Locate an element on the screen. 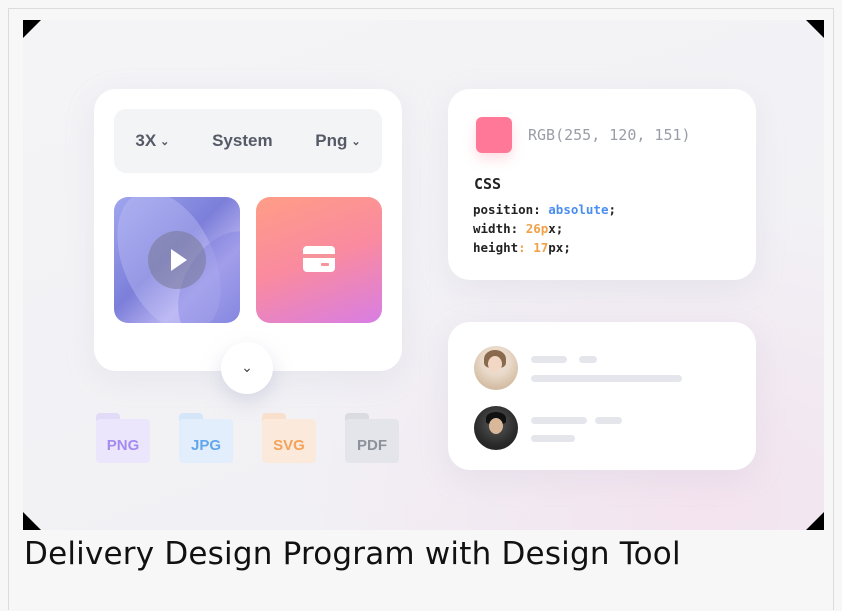 The height and width of the screenshot is (611, 842). scale-select: 3X ⌄ is located at coordinates (152, 141).